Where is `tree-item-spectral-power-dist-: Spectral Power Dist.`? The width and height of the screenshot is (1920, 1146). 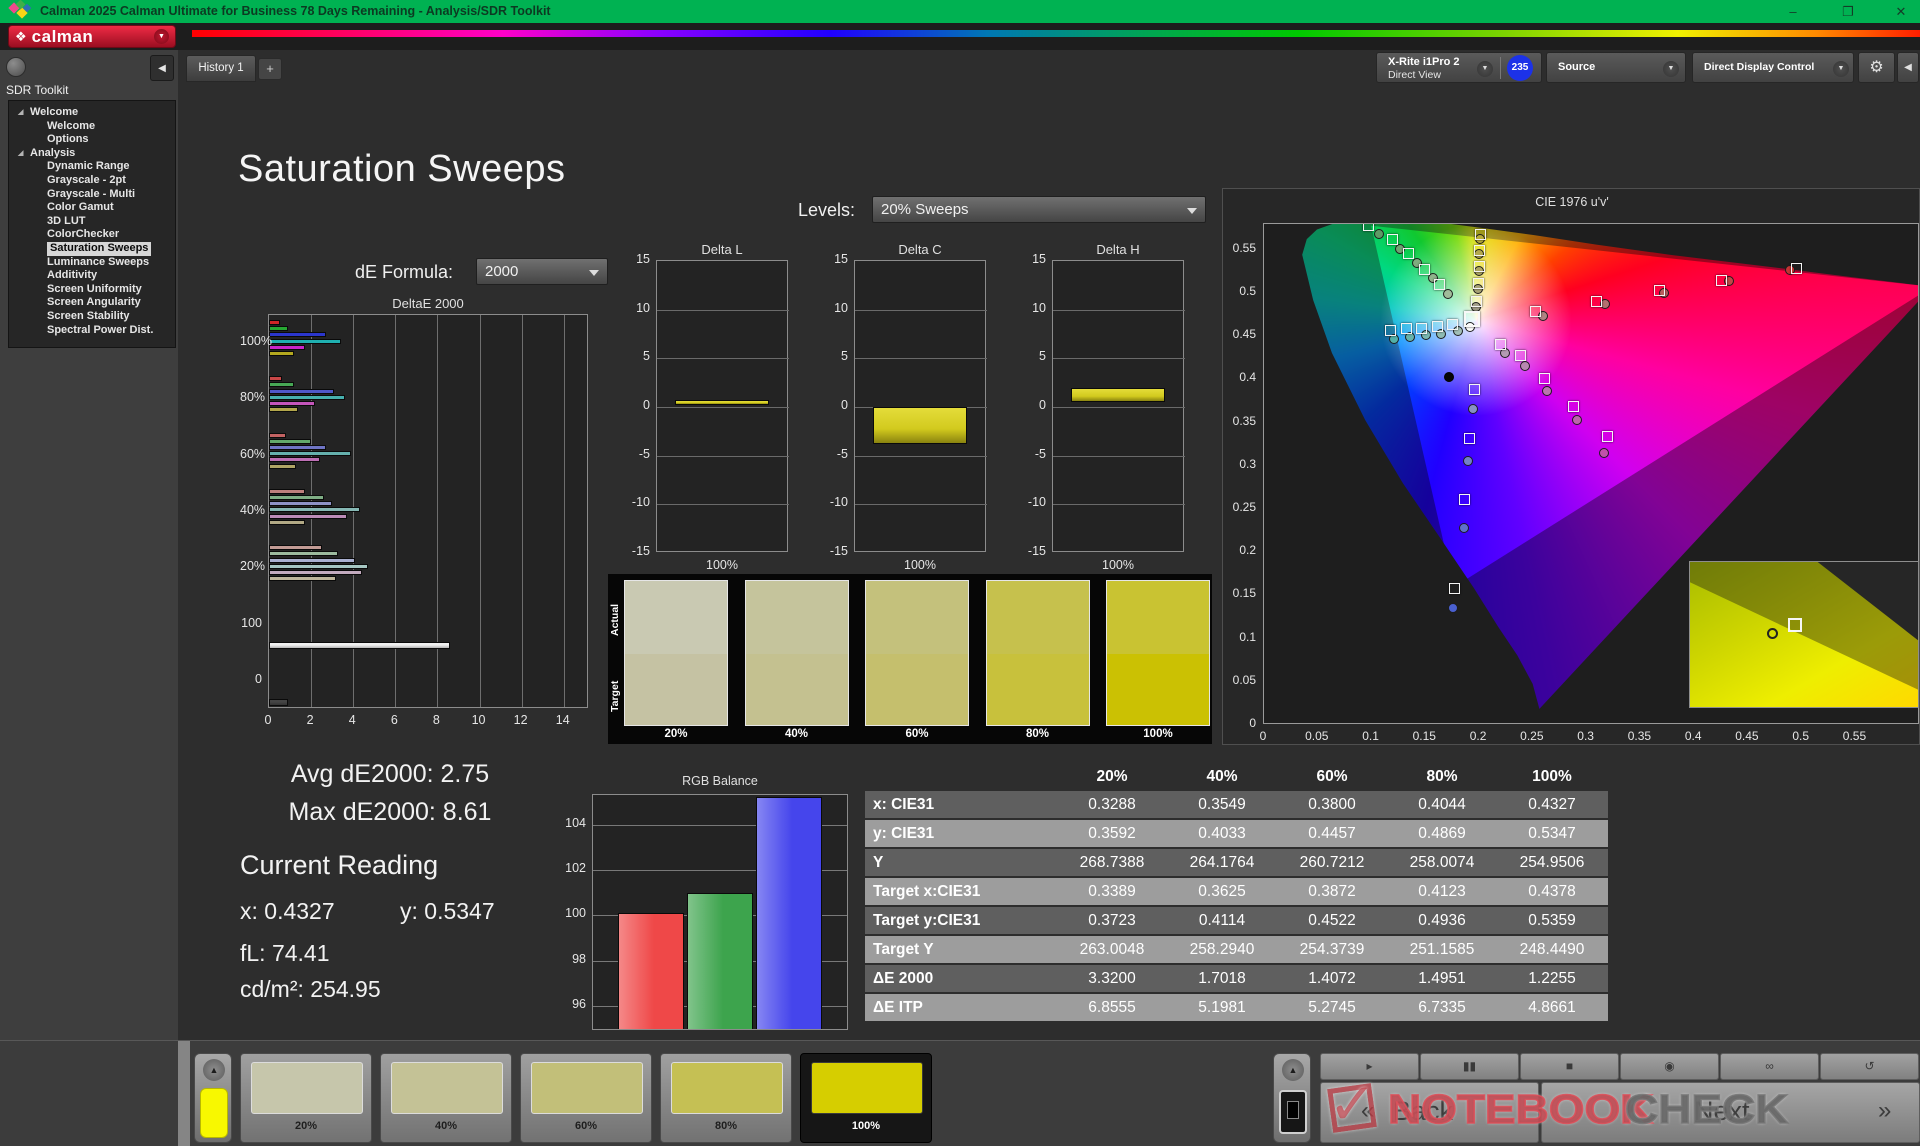 tree-item-spectral-power-dist-: Spectral Power Dist. is located at coordinates (92, 331).